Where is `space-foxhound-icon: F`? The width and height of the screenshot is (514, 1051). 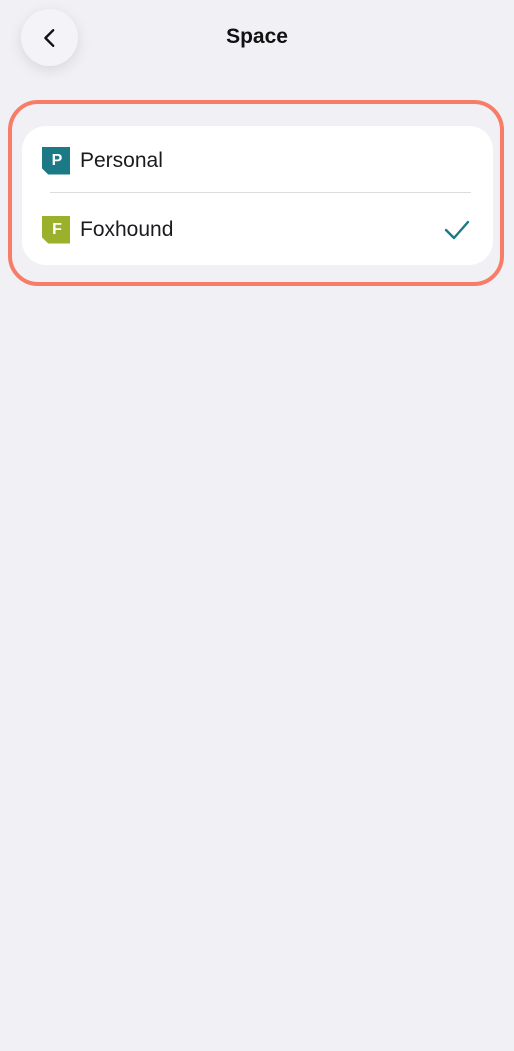 space-foxhound-icon: F is located at coordinates (56, 229).